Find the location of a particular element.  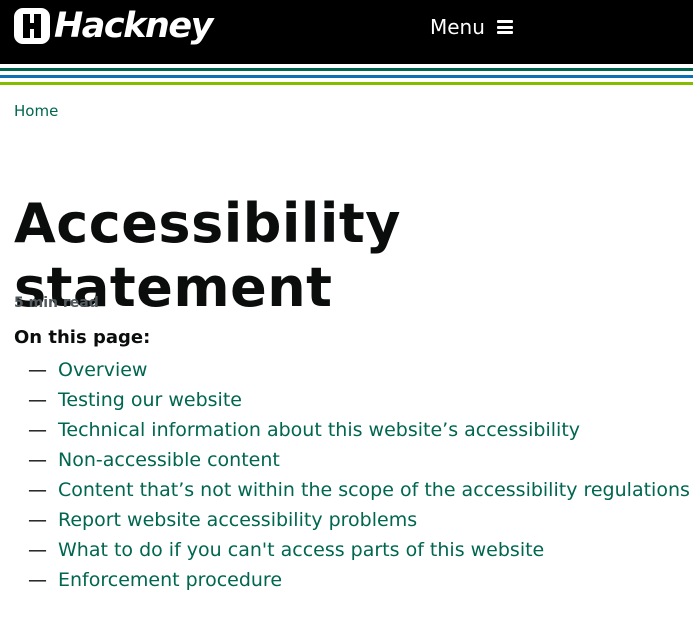

read-time: 5 min read is located at coordinates (56, 303).